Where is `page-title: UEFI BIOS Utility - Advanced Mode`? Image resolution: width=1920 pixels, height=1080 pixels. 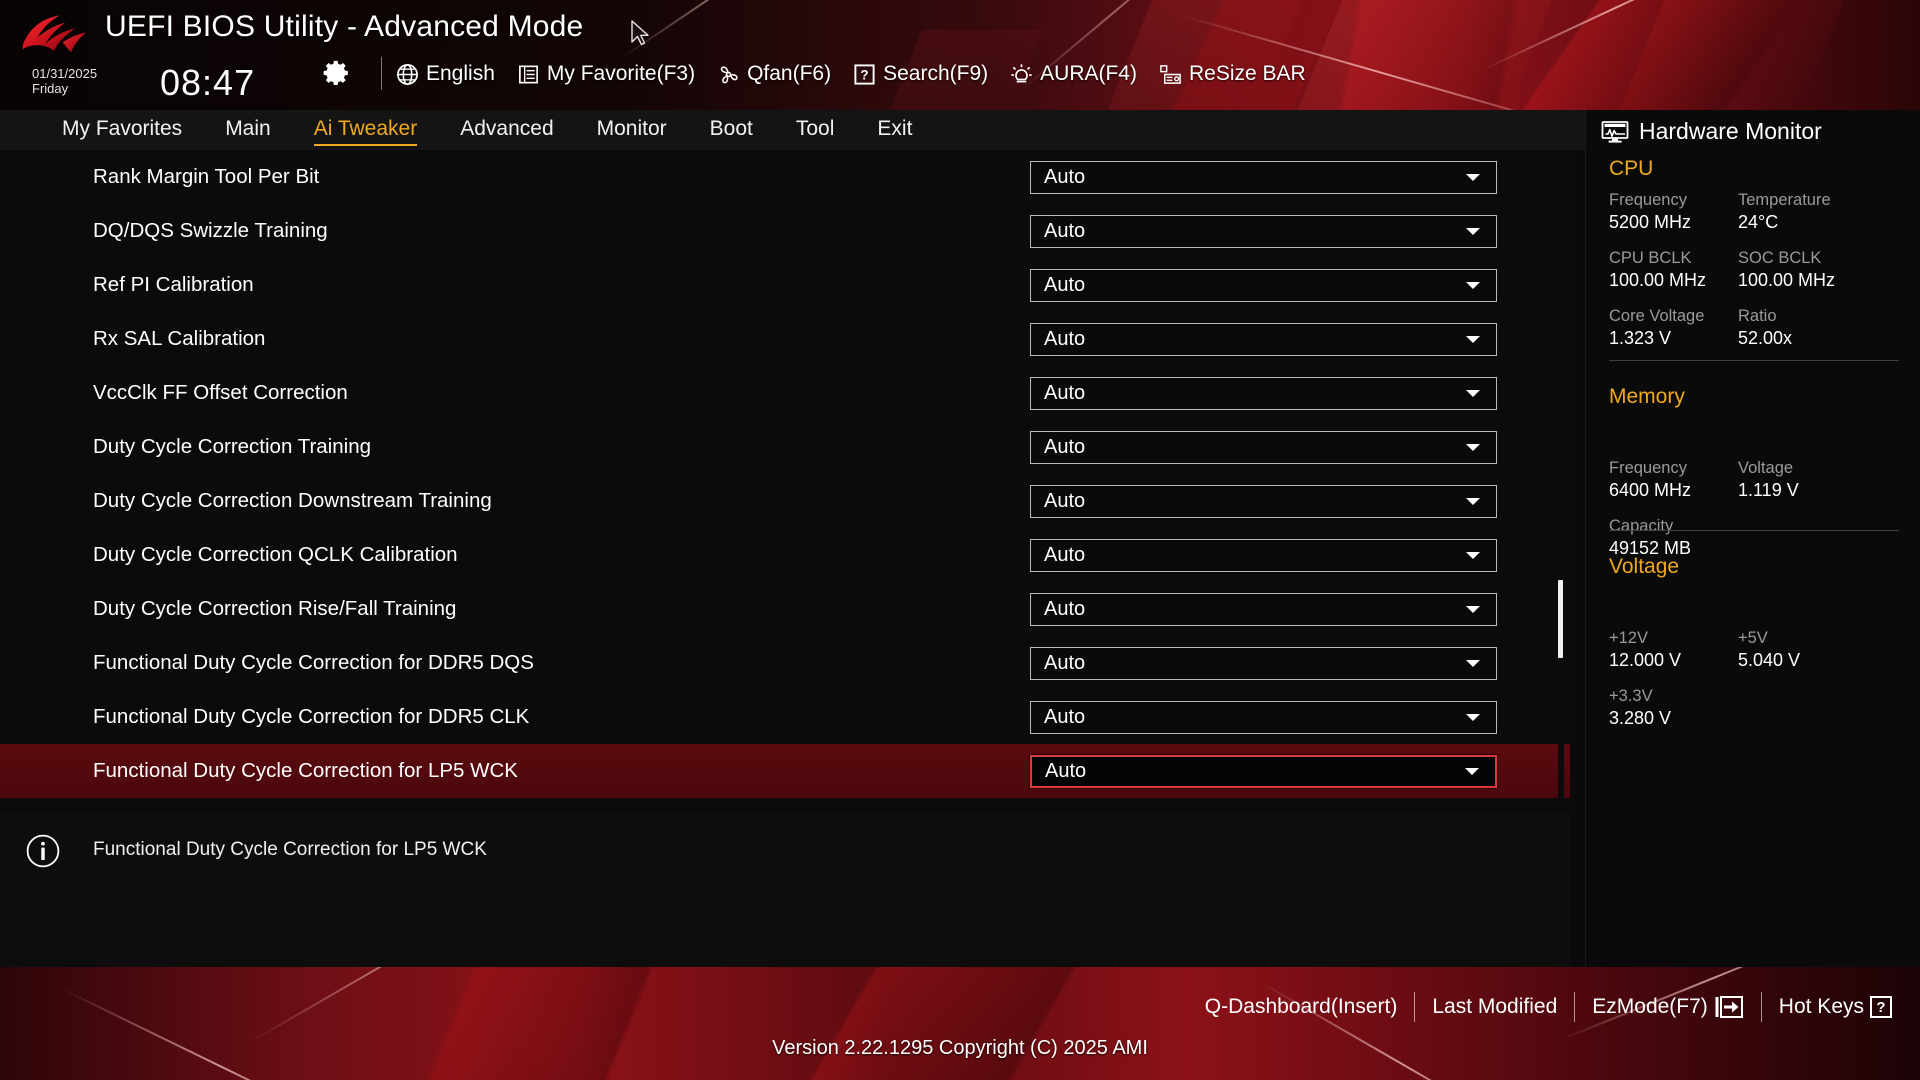 page-title: UEFI BIOS Utility - Advanced Mode is located at coordinates (344, 26).